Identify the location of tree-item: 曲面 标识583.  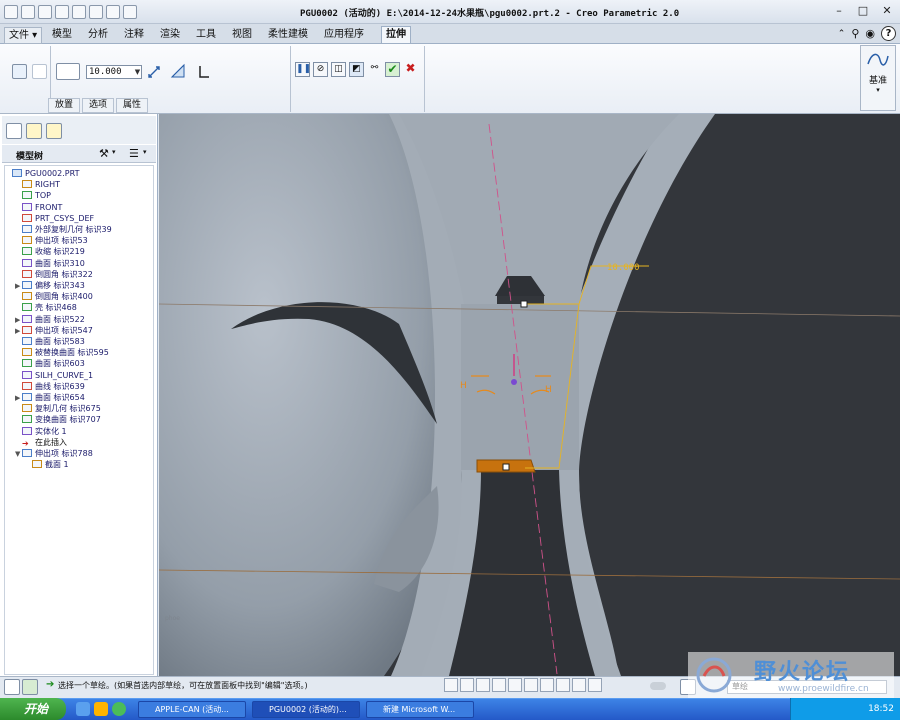
(50, 341).